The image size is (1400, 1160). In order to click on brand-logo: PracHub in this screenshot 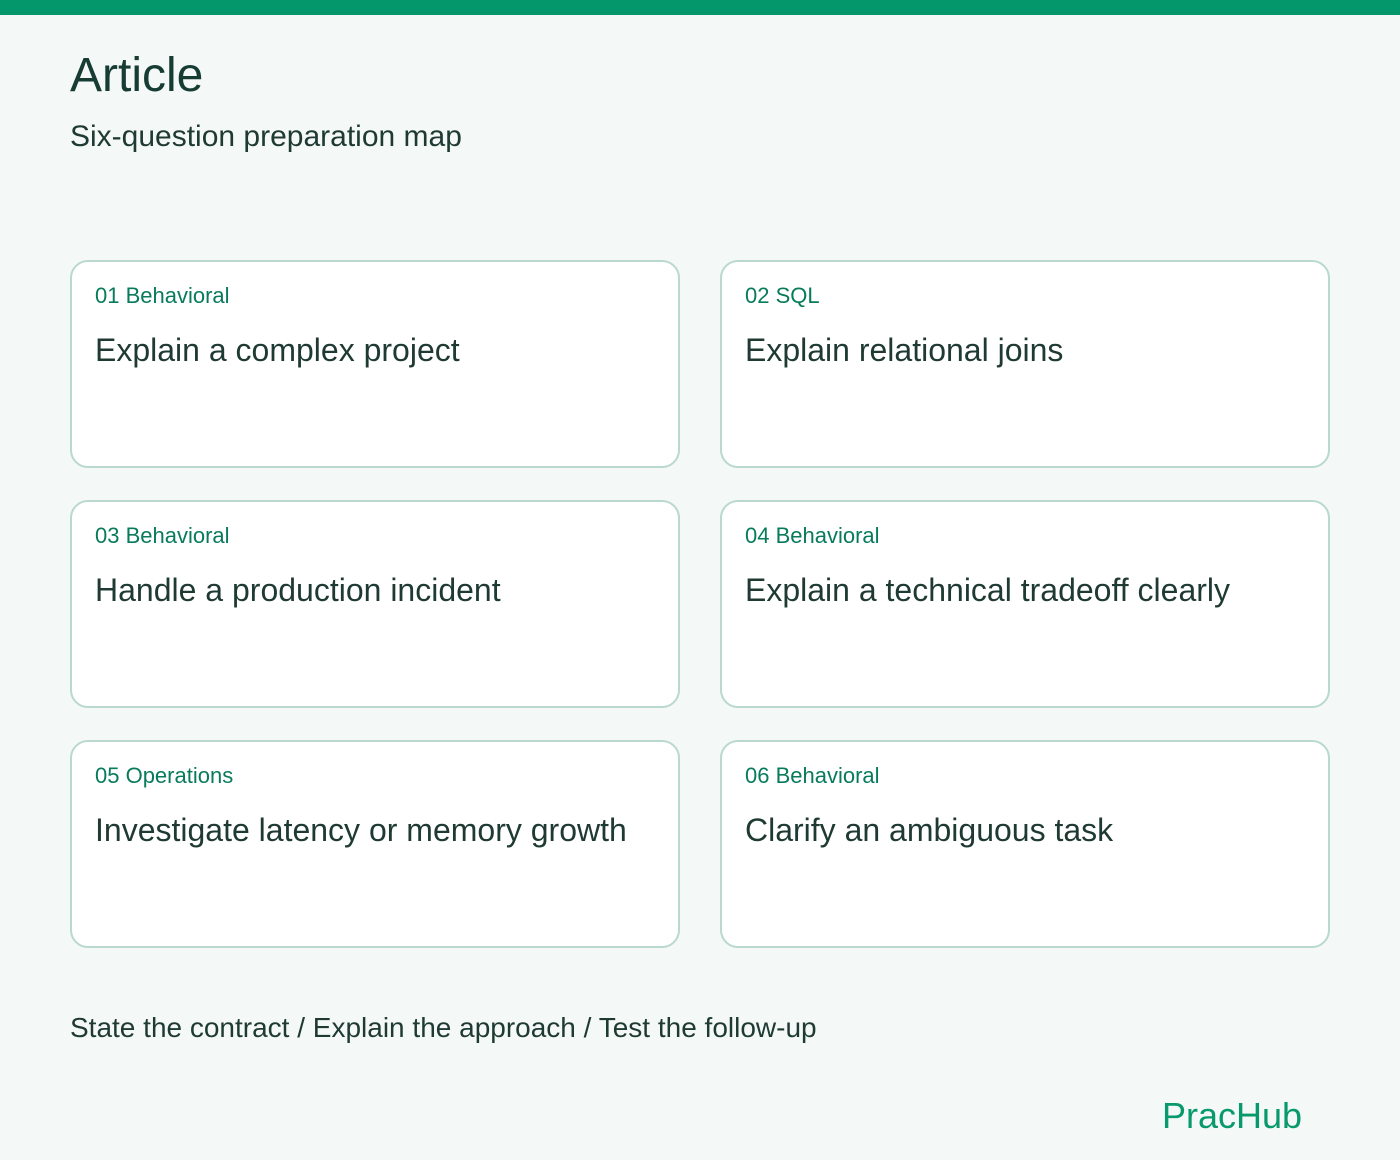, I will do `click(1231, 1115)`.